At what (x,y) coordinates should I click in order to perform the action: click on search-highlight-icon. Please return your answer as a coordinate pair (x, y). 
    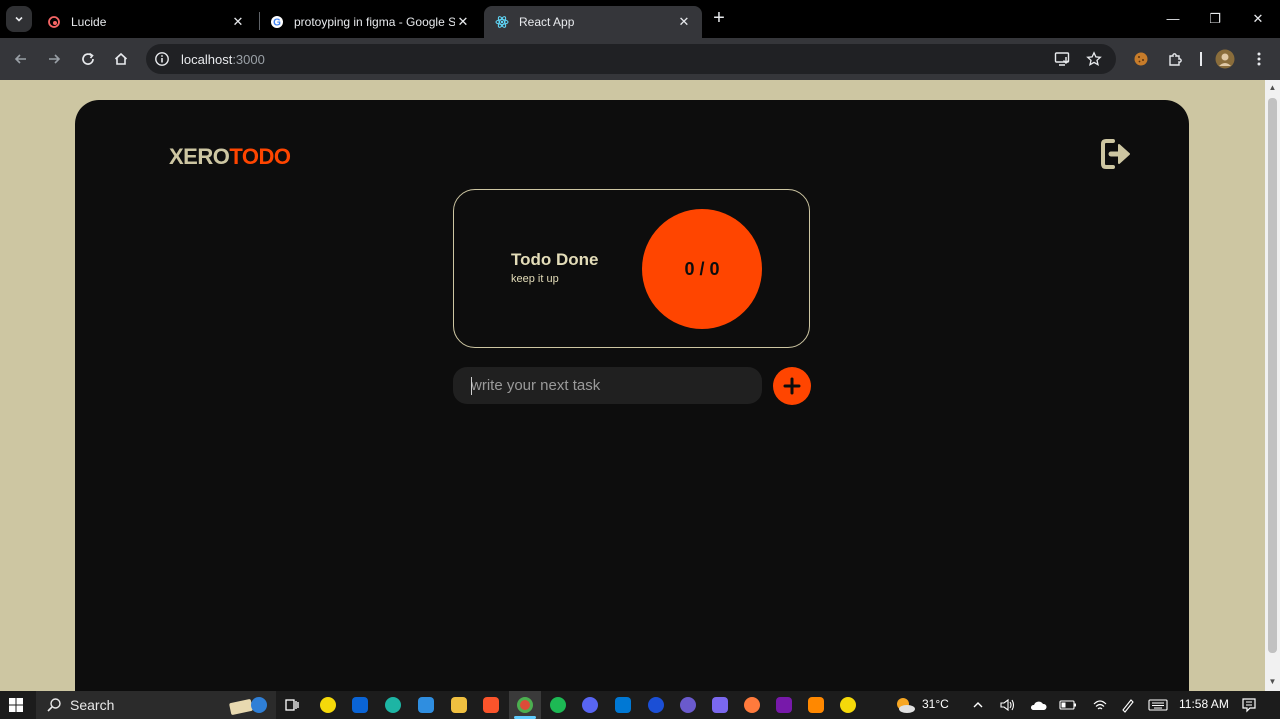
    Looking at the image, I should click on (248, 706).